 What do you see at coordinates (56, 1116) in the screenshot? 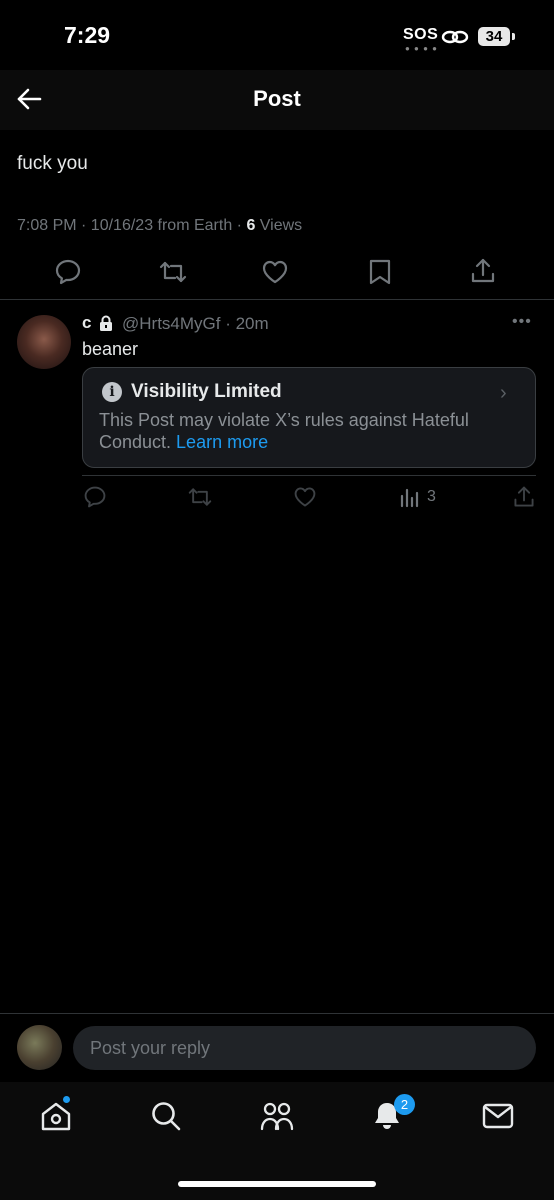
I see `home-icon` at bounding box center [56, 1116].